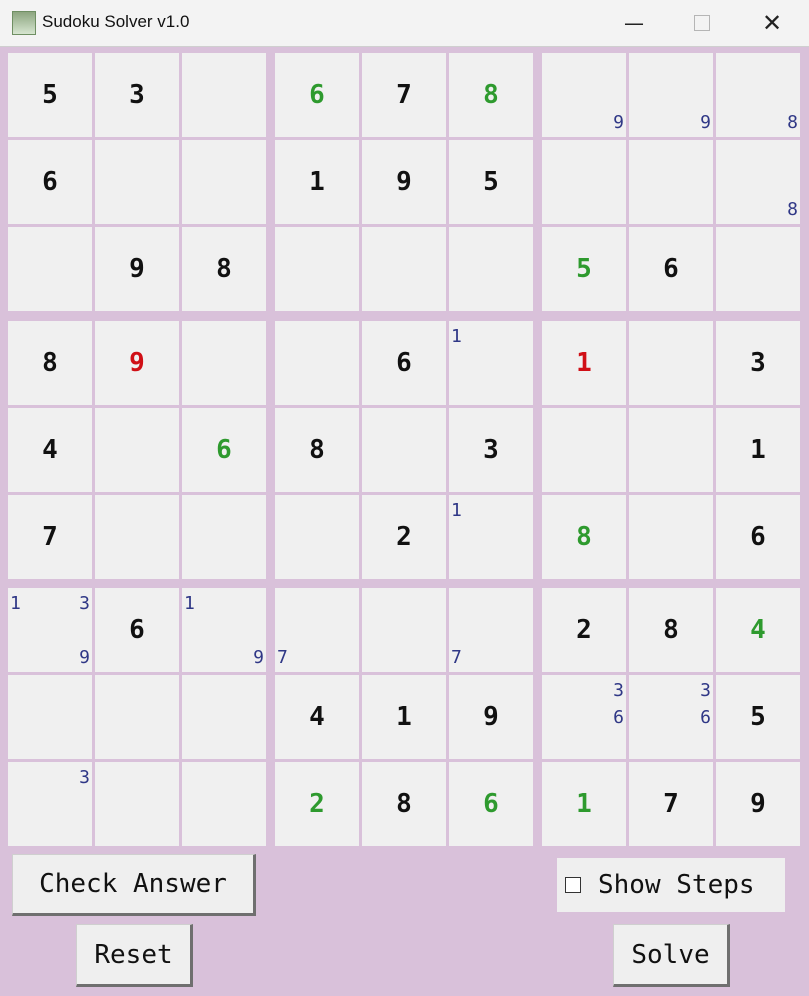 This screenshot has width=809, height=996. What do you see at coordinates (705, 717) in the screenshot?
I see `pencil-mark: 6` at bounding box center [705, 717].